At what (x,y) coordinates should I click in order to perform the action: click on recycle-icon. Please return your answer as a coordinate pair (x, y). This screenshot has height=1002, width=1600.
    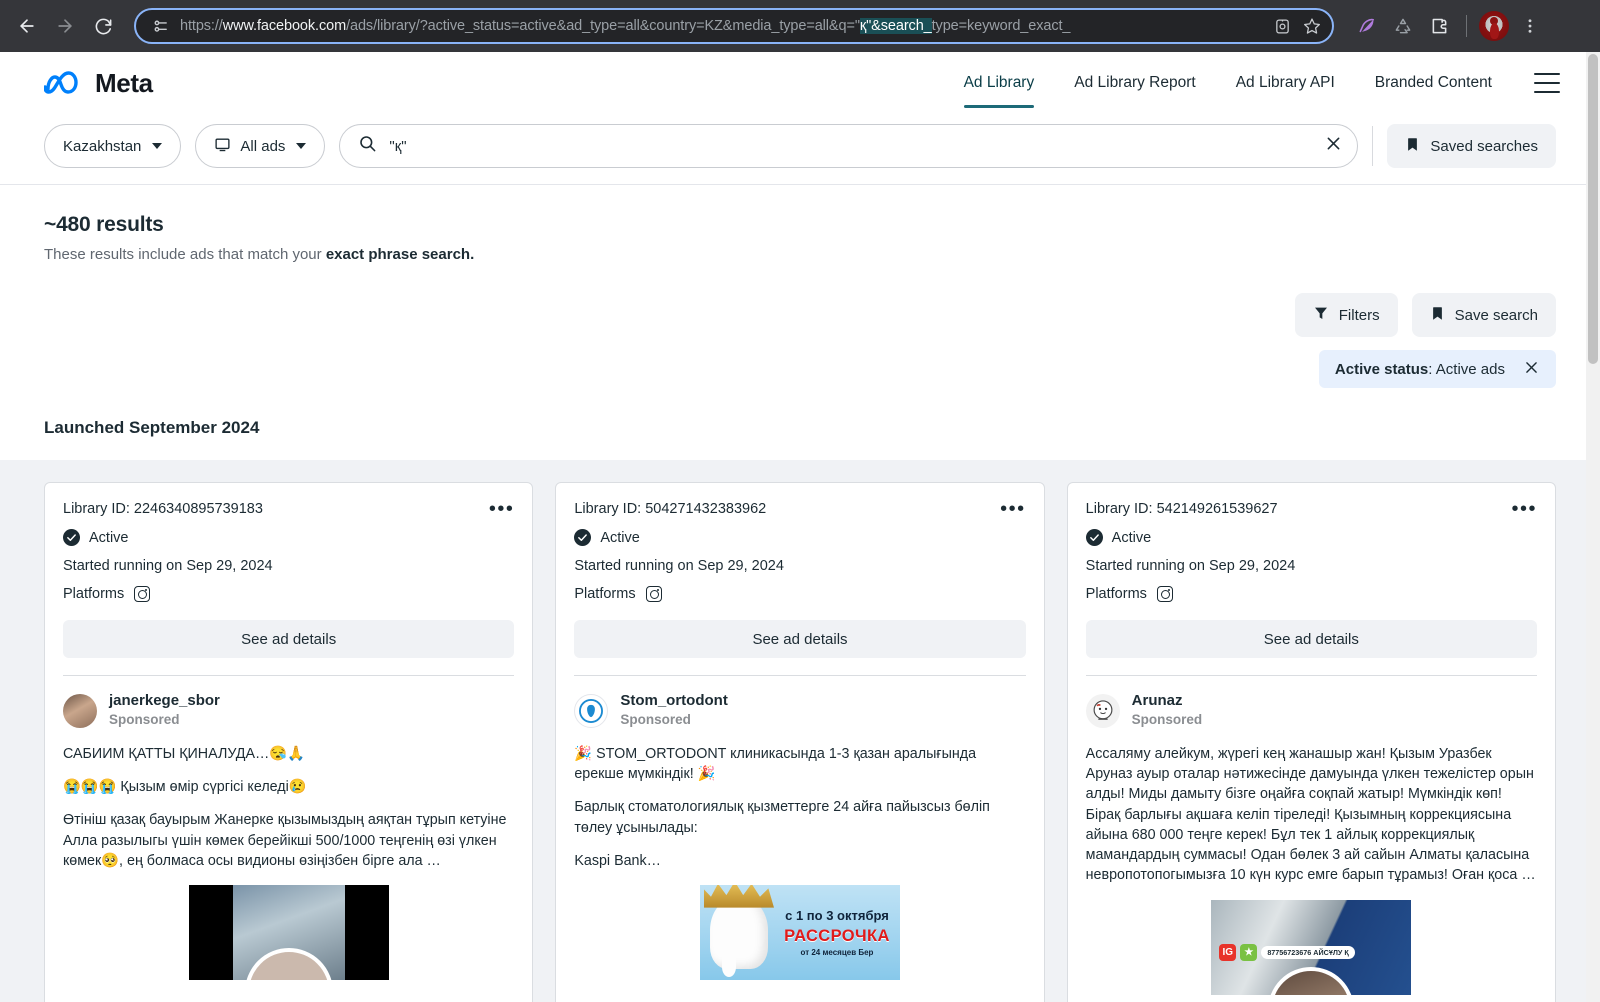
    Looking at the image, I should click on (1403, 26).